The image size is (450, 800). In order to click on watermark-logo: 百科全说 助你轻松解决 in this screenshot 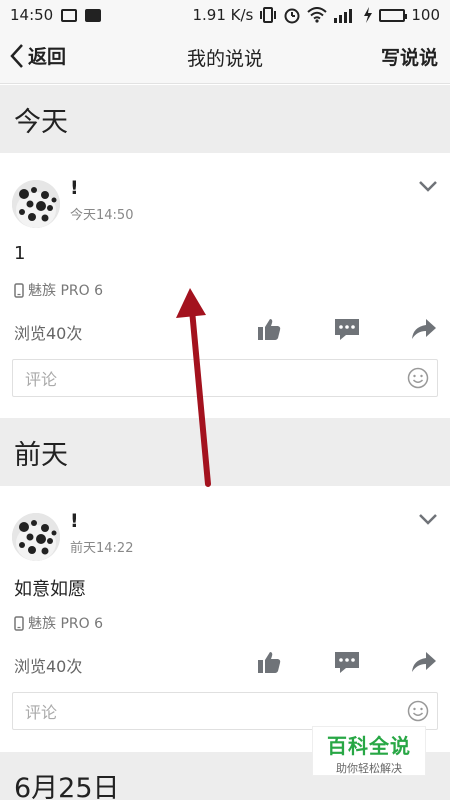, I will do `click(369, 751)`.